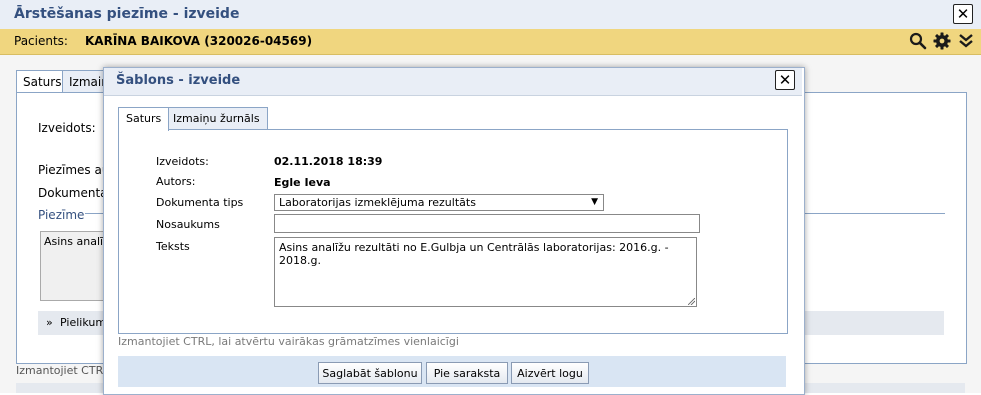  Describe the element at coordinates (61, 215) in the screenshot. I see `bg-section-label: Piezīme` at that location.